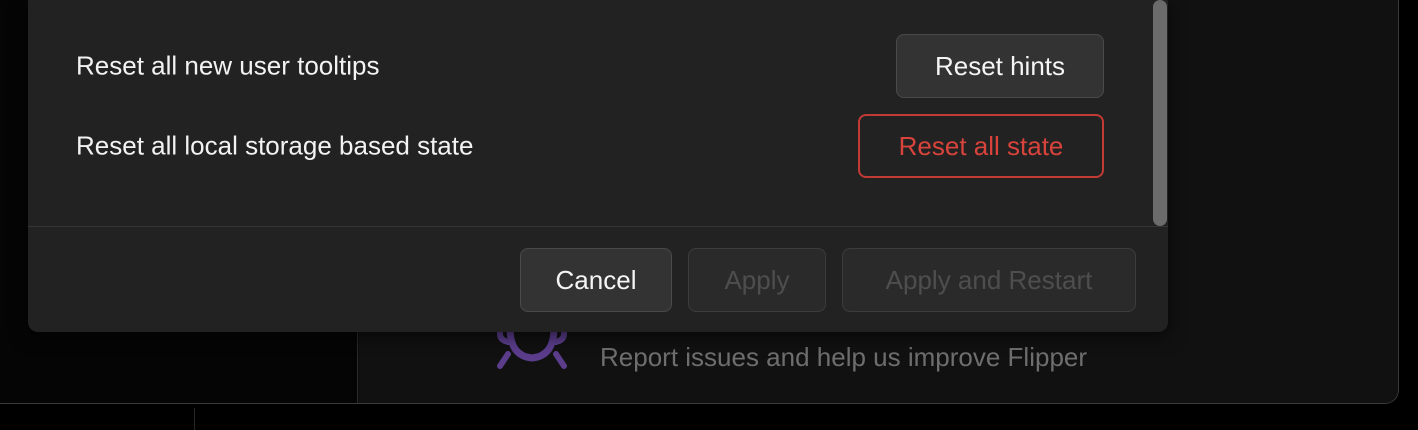 The image size is (1418, 430). What do you see at coordinates (981, 146) in the screenshot?
I see `reset-all-state-button: Reset all state` at bounding box center [981, 146].